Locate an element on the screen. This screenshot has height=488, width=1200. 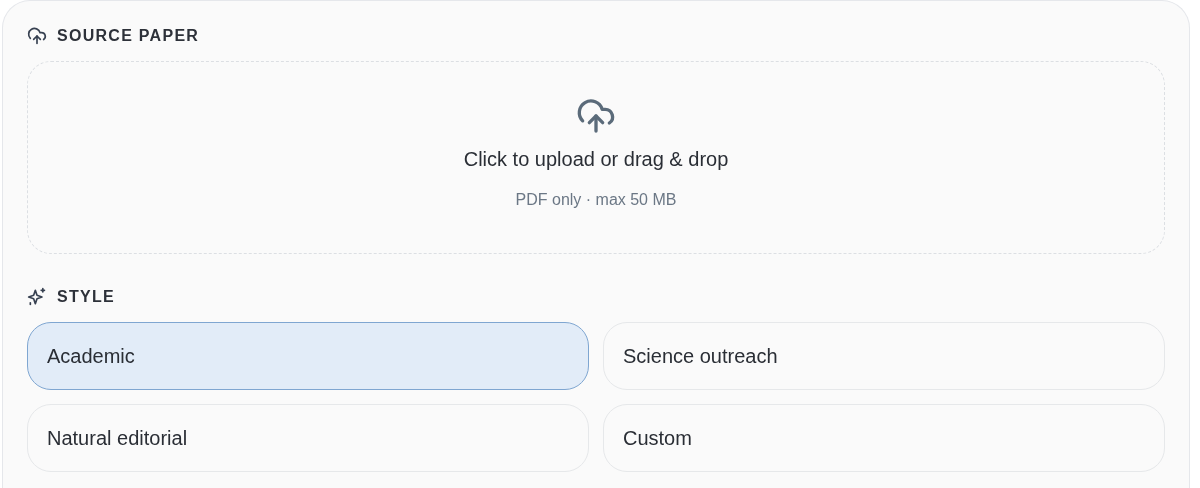
section-heading: STYLE is located at coordinates (86, 297).